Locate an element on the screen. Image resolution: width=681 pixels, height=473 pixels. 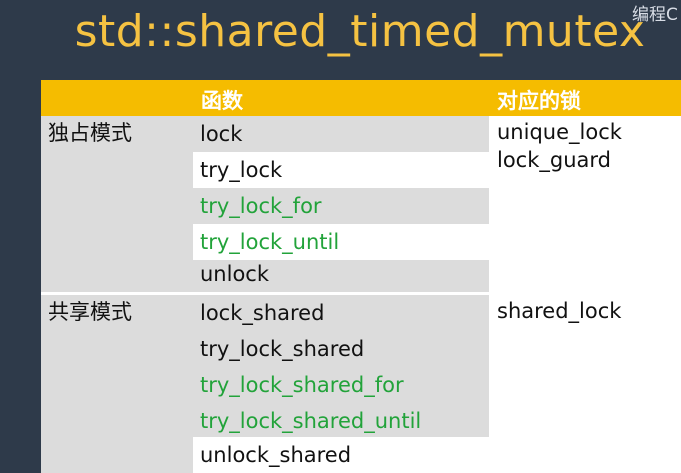
function-unlock: unlock is located at coordinates (235, 274).